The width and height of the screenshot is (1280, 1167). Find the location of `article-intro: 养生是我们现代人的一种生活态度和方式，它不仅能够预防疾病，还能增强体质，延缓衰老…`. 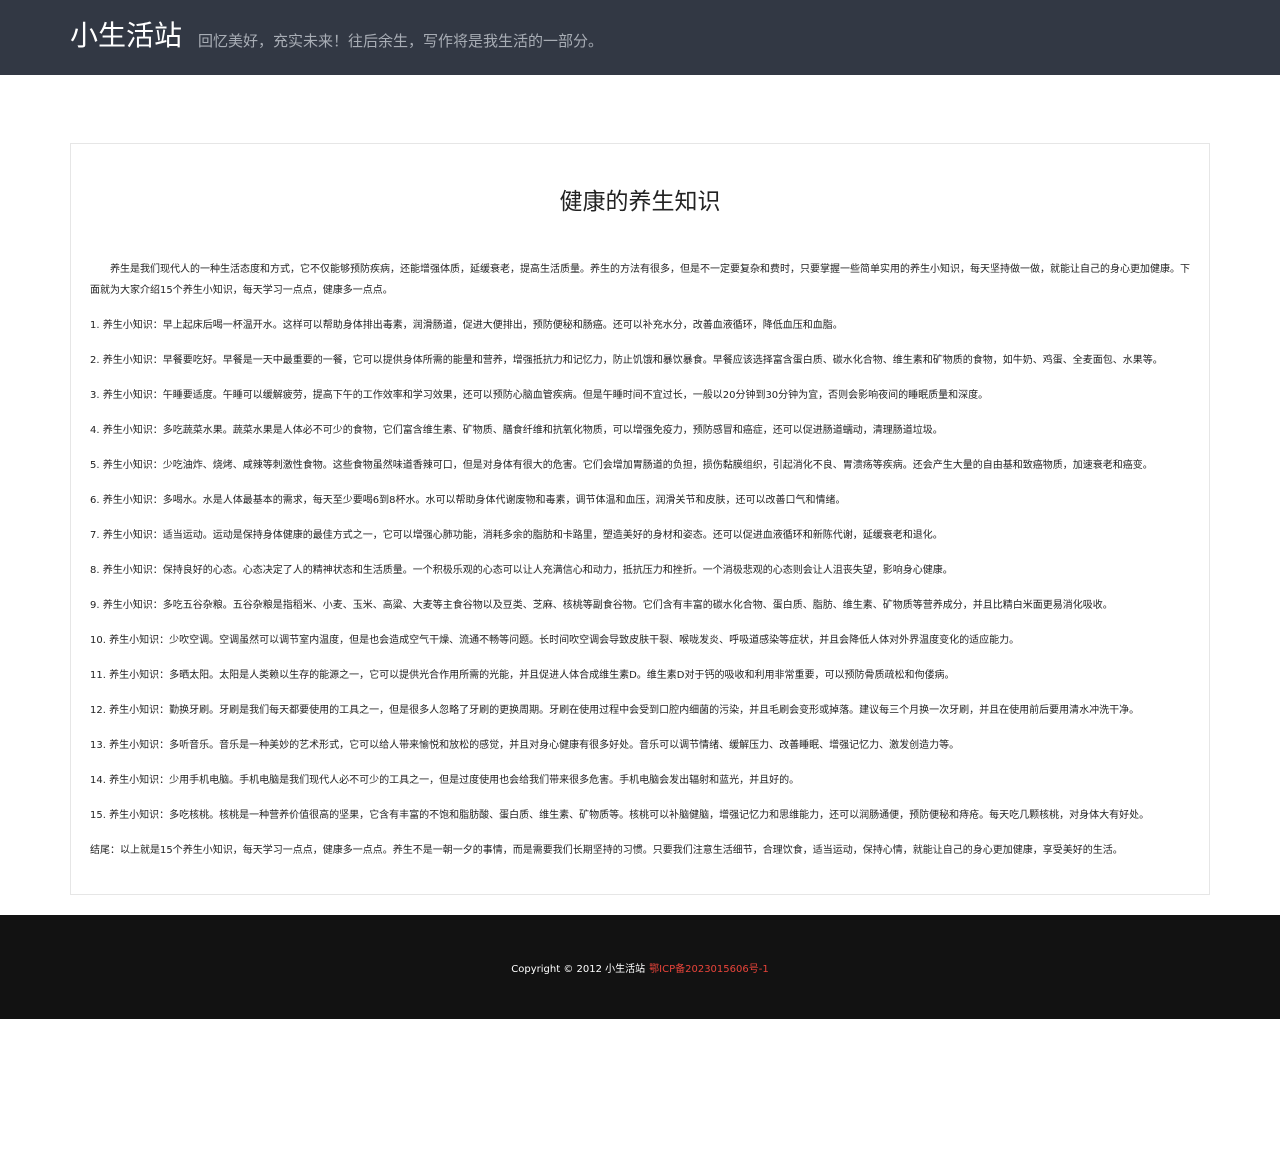

article-intro: 养生是我们现代人的一种生活态度和方式，它不仅能够预防疾病，还能增强体质，延缓衰老… is located at coordinates (640, 280).